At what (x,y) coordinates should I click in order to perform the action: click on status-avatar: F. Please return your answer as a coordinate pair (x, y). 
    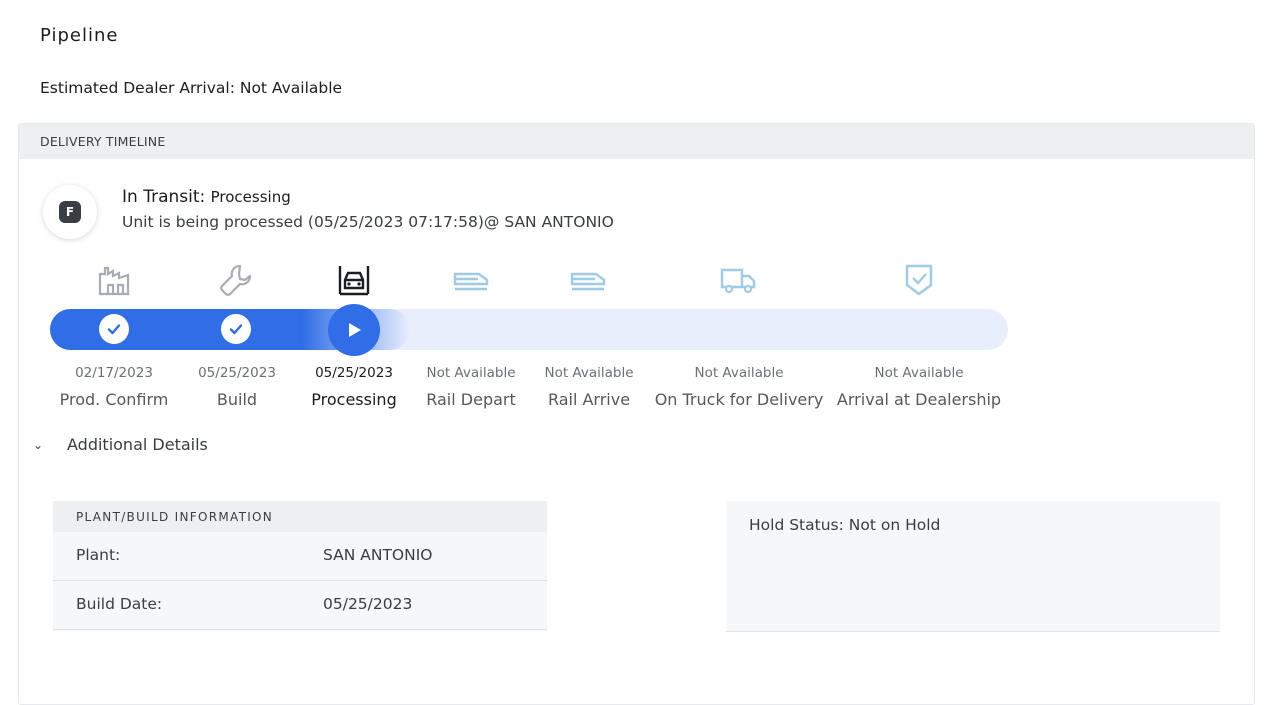
    Looking at the image, I should click on (70, 212).